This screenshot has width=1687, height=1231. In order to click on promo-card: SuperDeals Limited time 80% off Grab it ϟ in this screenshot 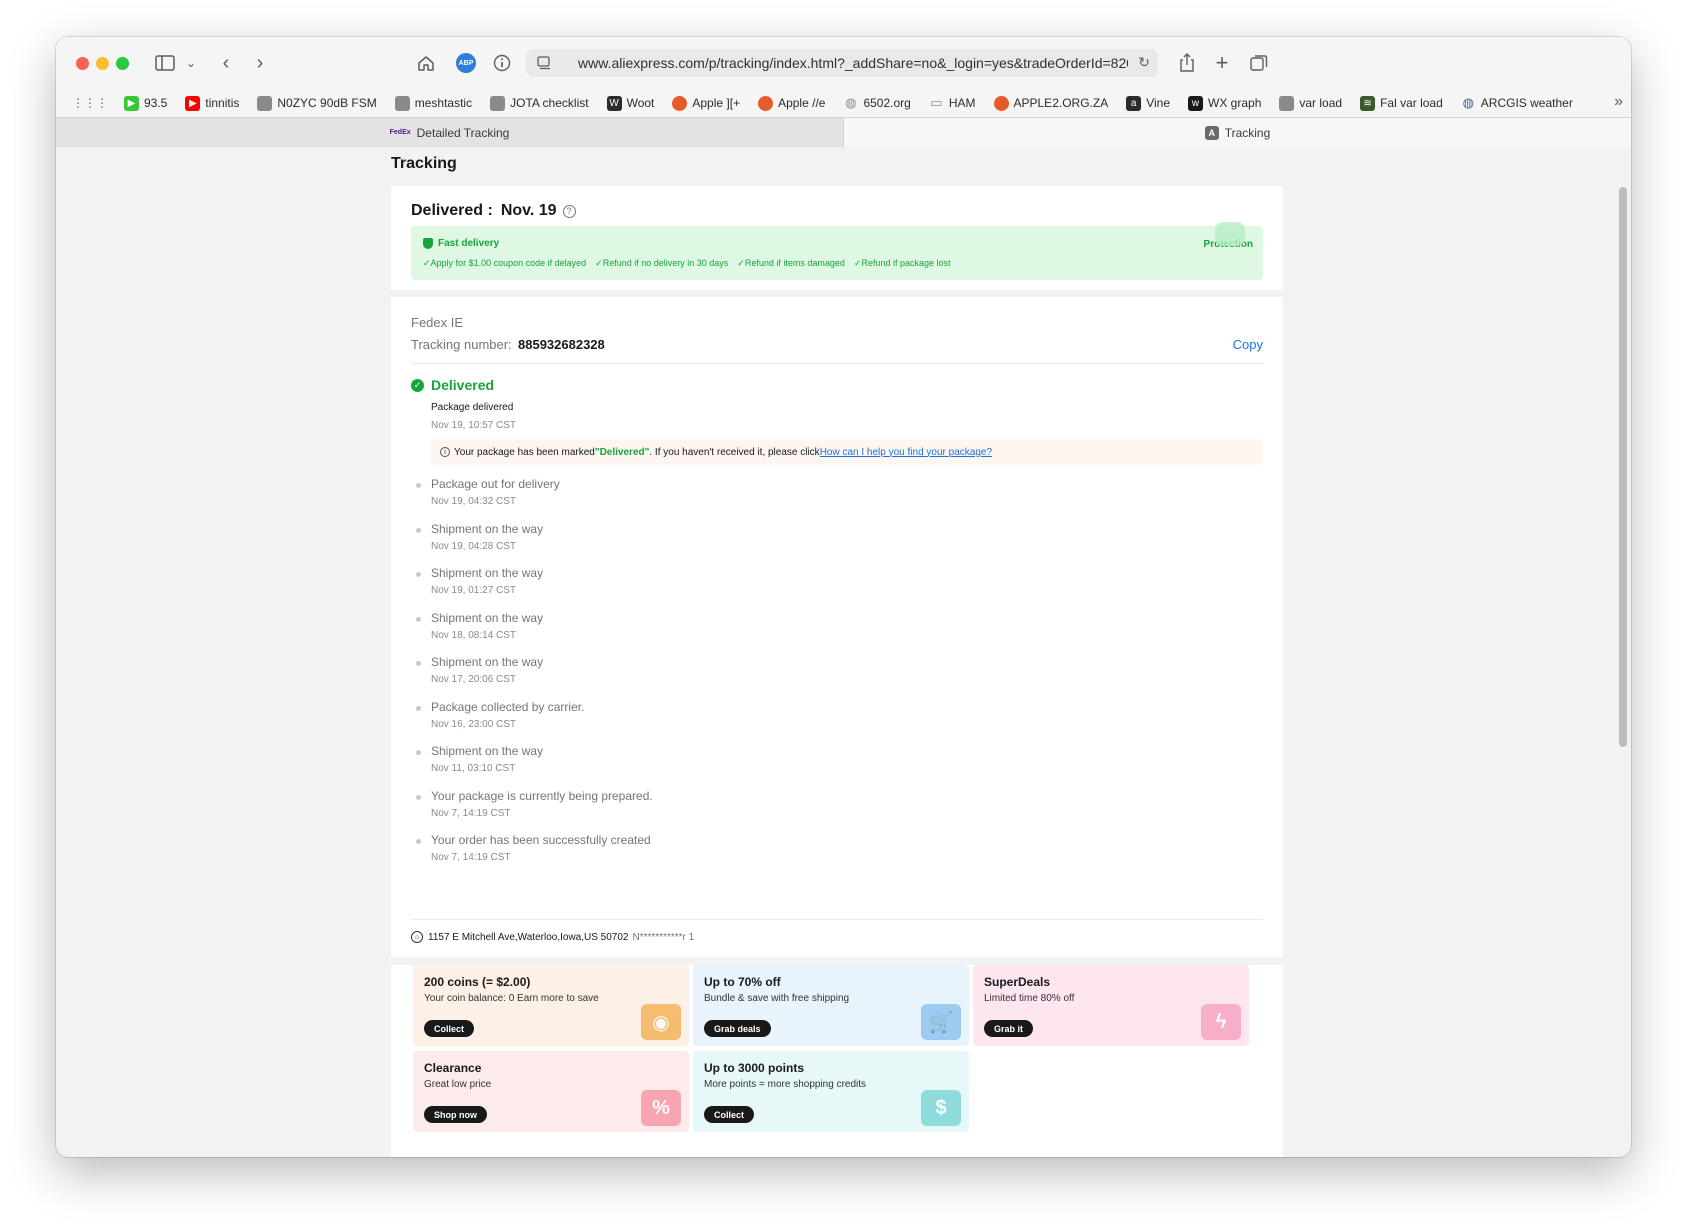, I will do `click(1111, 1005)`.